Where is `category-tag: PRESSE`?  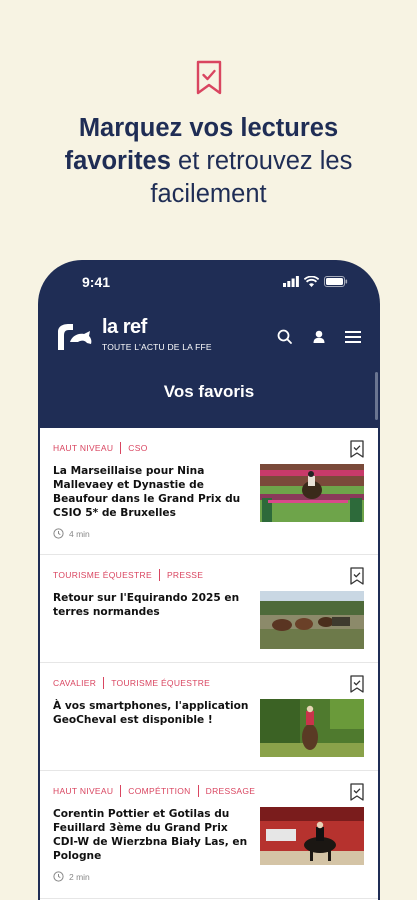
category-tag: PRESSE is located at coordinates (185, 575).